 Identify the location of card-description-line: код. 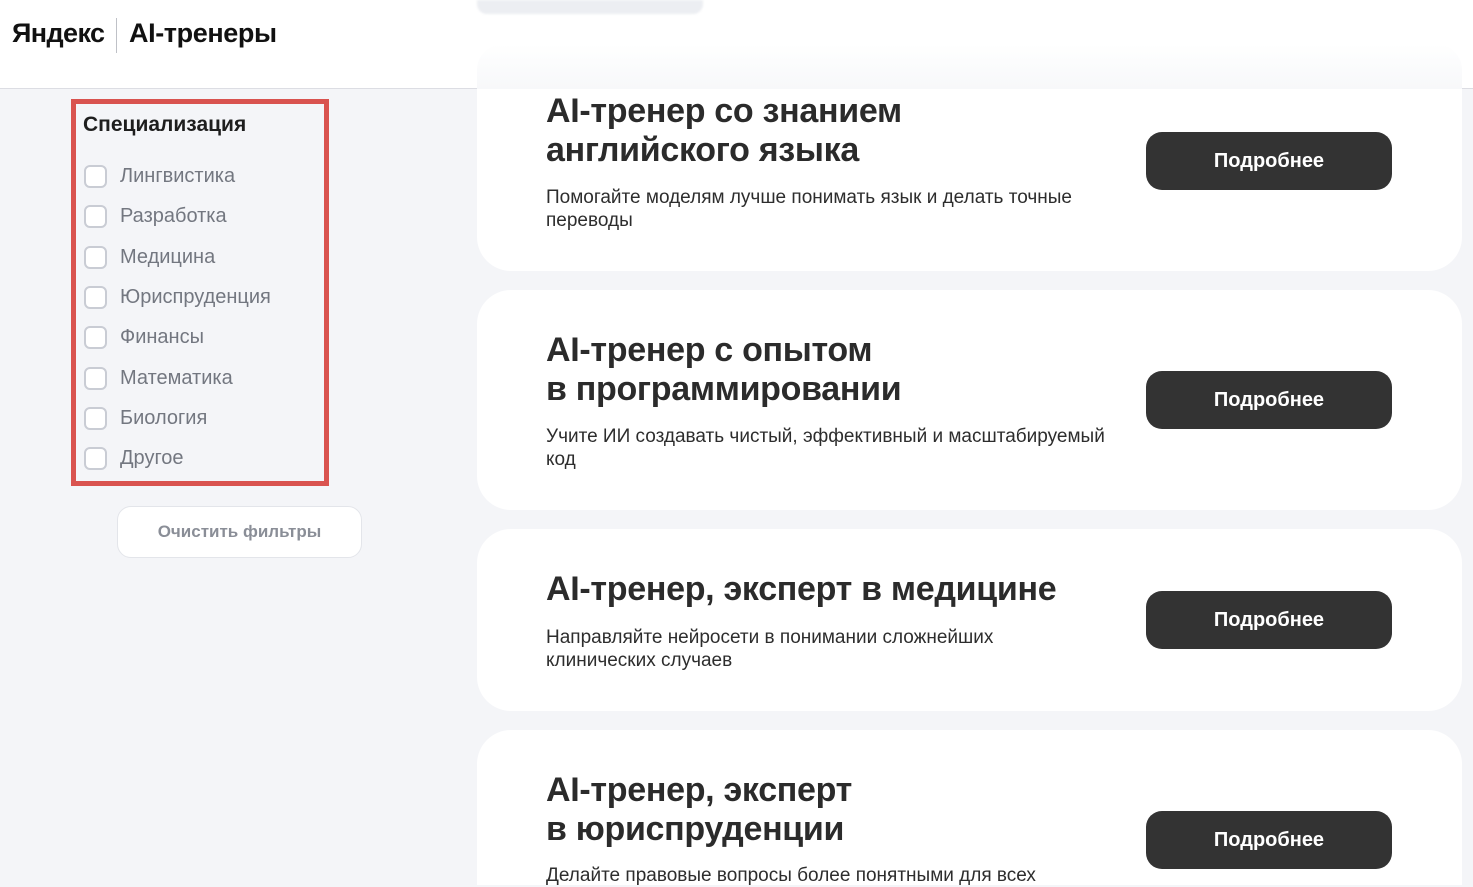
(561, 459).